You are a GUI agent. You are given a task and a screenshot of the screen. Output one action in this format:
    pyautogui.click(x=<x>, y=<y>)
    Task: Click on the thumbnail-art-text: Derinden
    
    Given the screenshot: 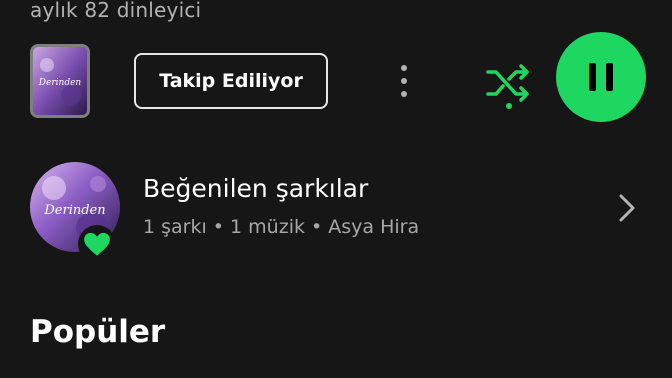 What is the action you would take?
    pyautogui.click(x=60, y=83)
    